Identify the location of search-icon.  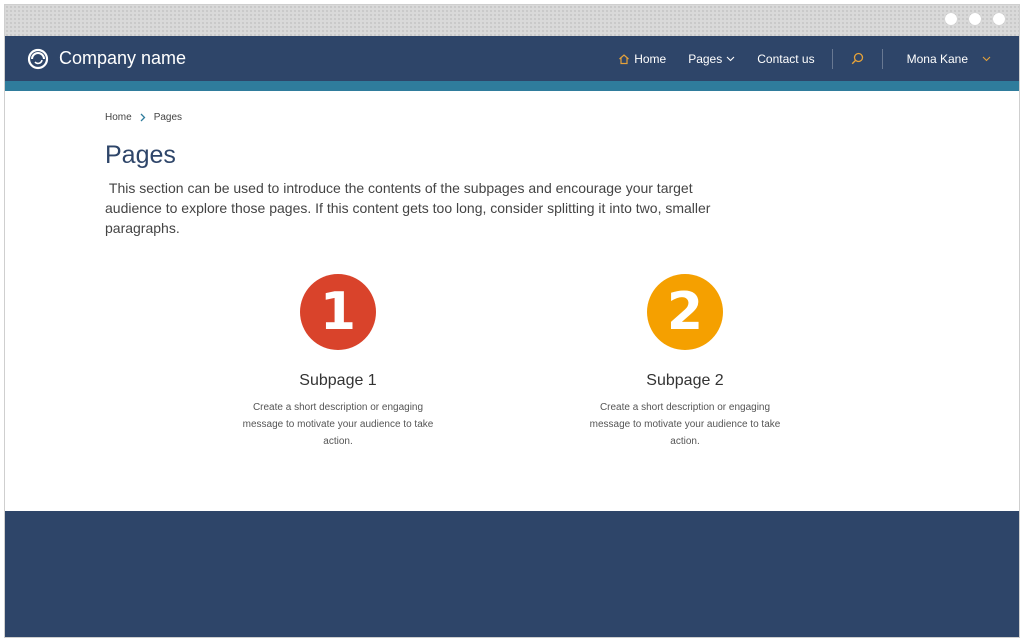
(857, 58).